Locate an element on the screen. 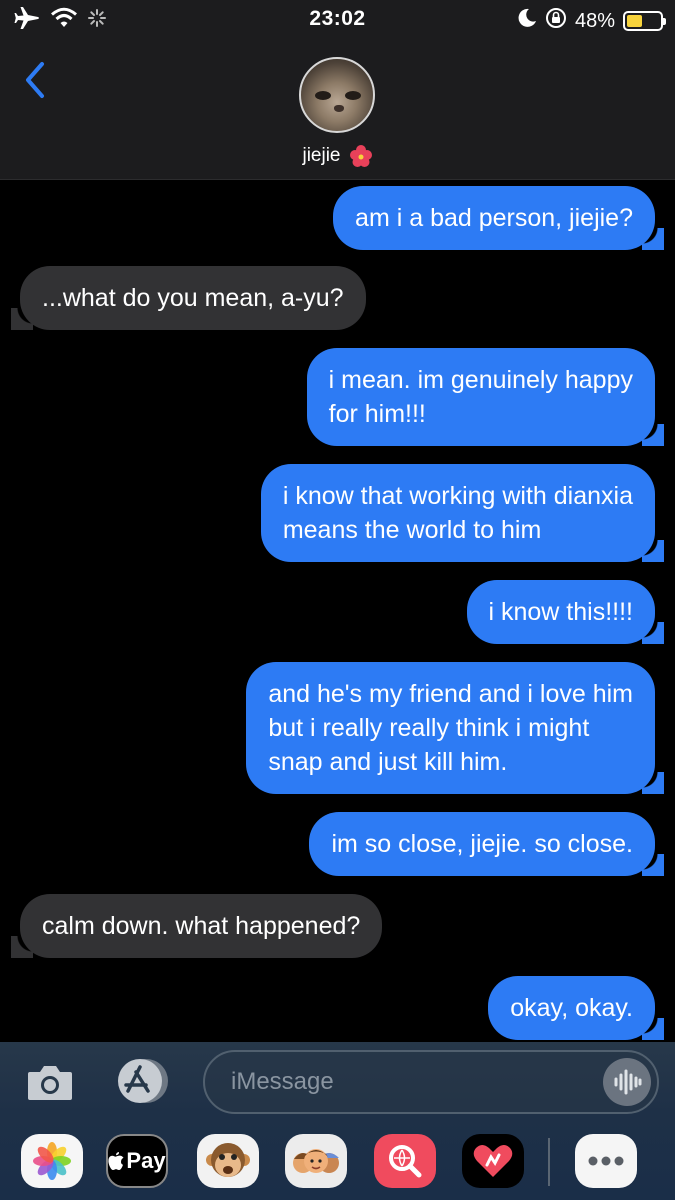  message-text-line: for him!!! is located at coordinates (377, 414).